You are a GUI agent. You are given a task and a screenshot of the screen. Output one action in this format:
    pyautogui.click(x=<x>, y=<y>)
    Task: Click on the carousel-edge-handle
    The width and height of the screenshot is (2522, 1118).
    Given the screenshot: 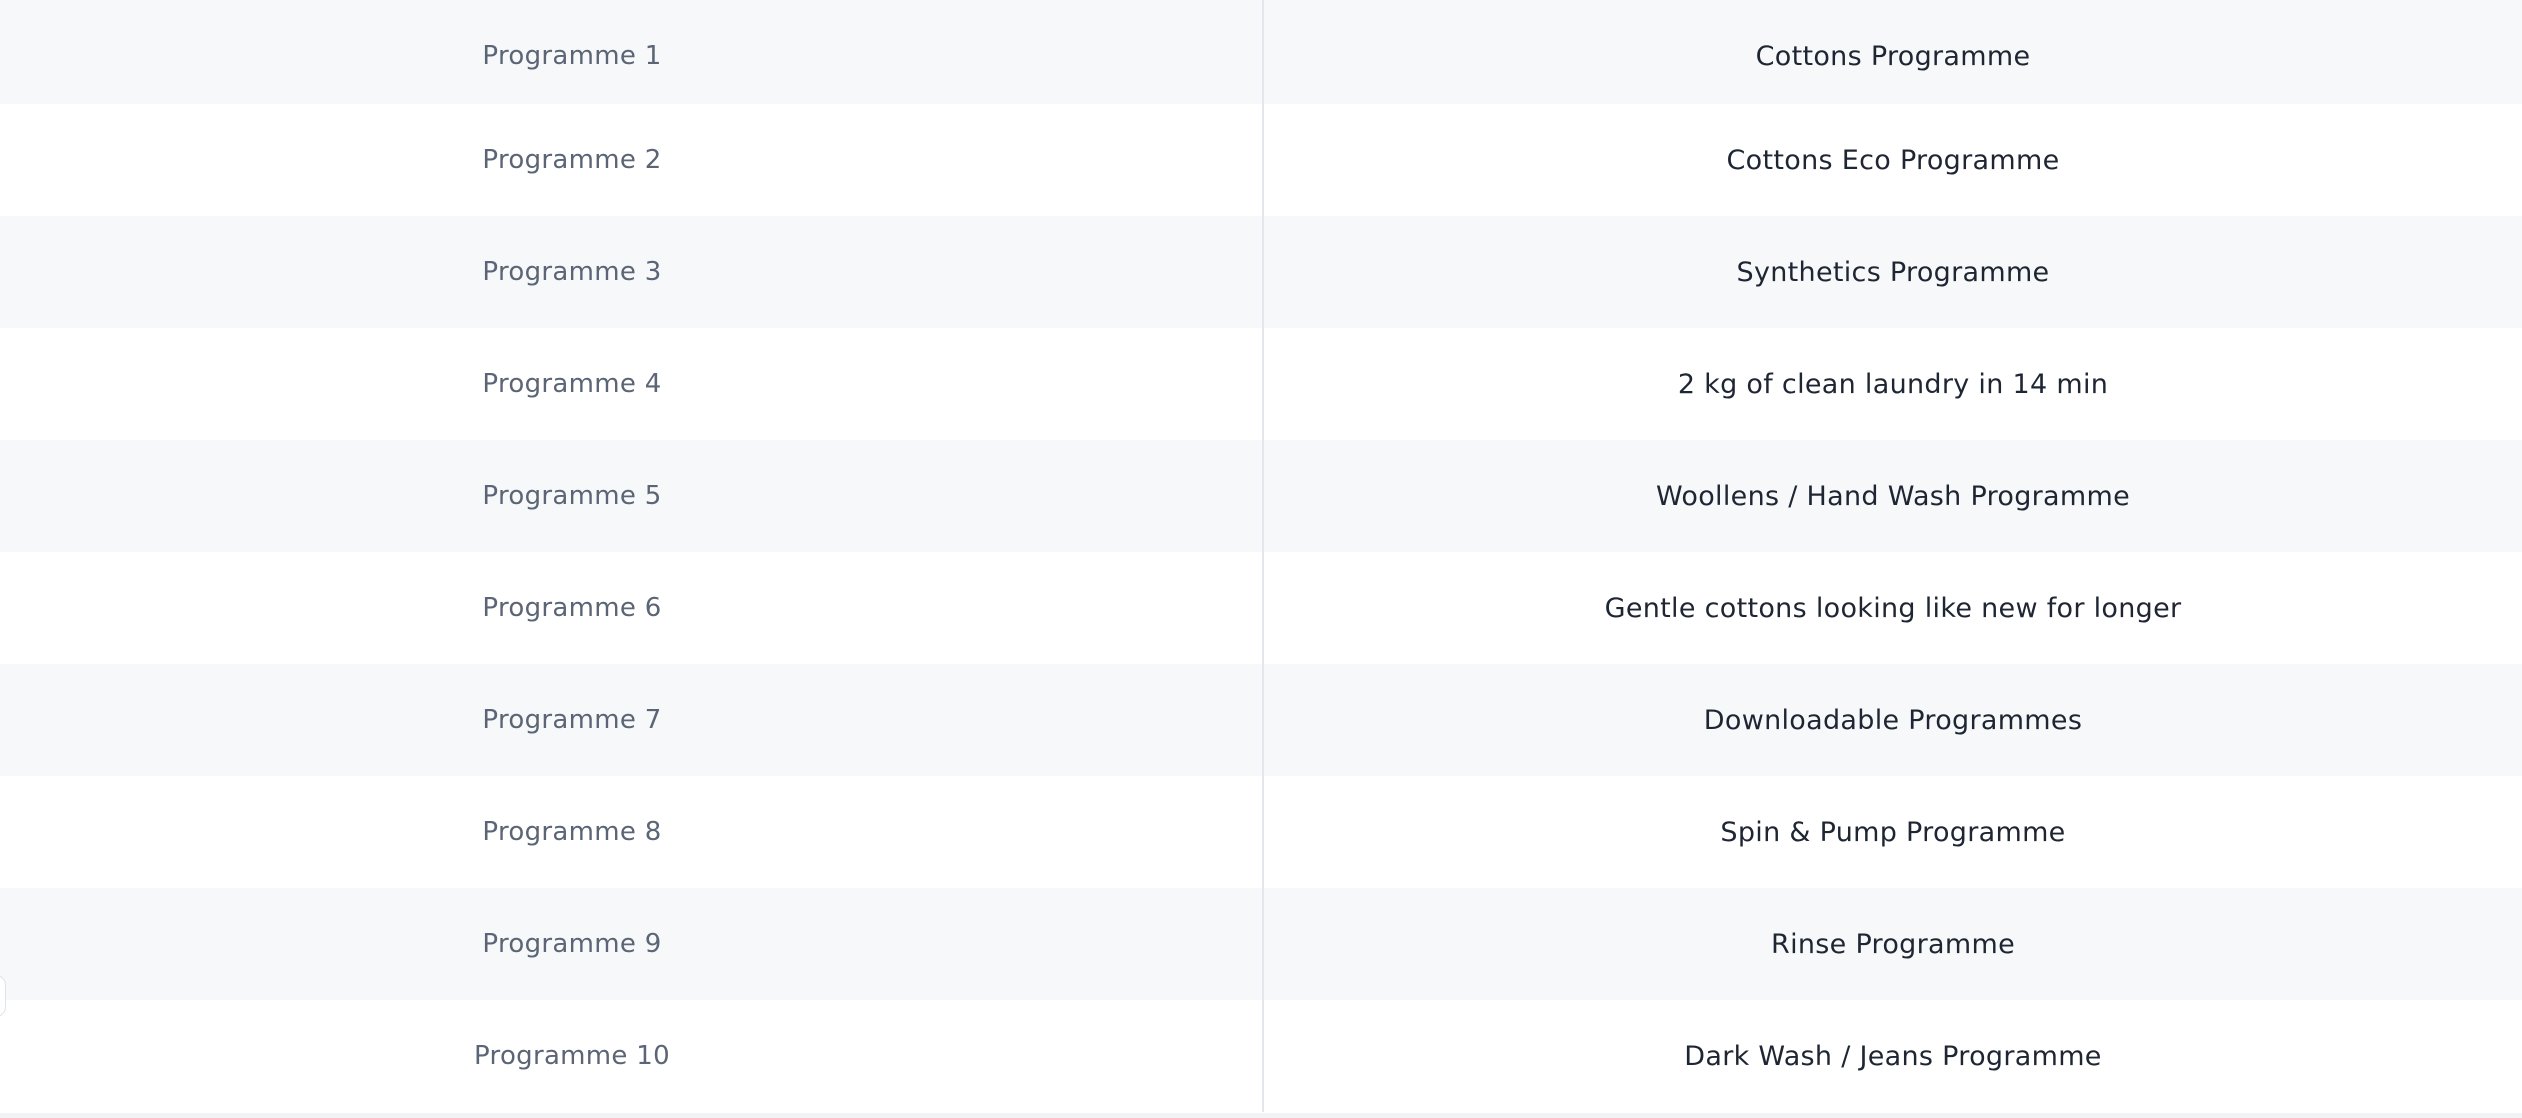 What is the action you would take?
    pyautogui.click(x=3, y=996)
    